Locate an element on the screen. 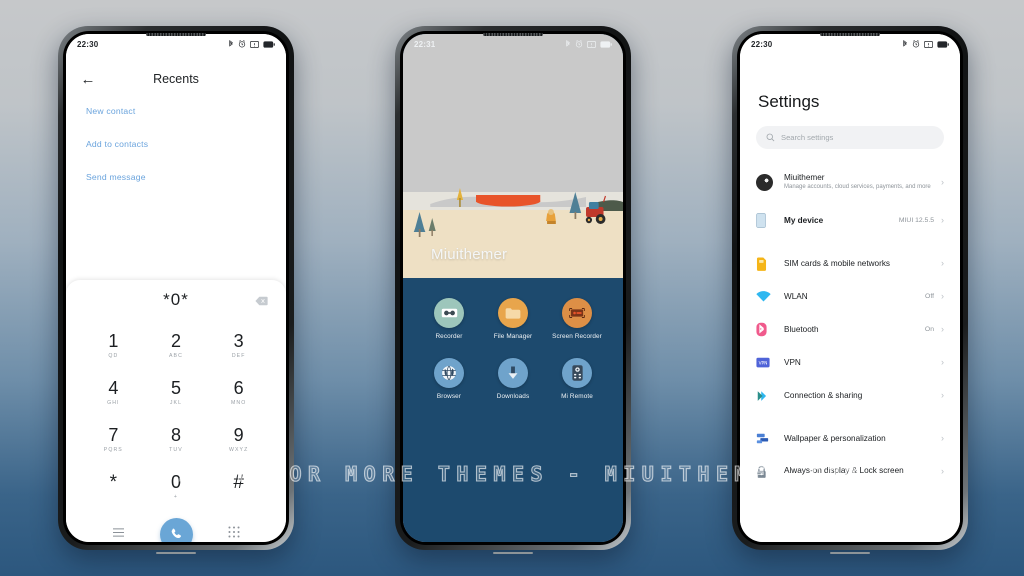 The width and height of the screenshot is (1024, 576). app-screen-recorder: Screen Recorder is located at coordinates (577, 320).